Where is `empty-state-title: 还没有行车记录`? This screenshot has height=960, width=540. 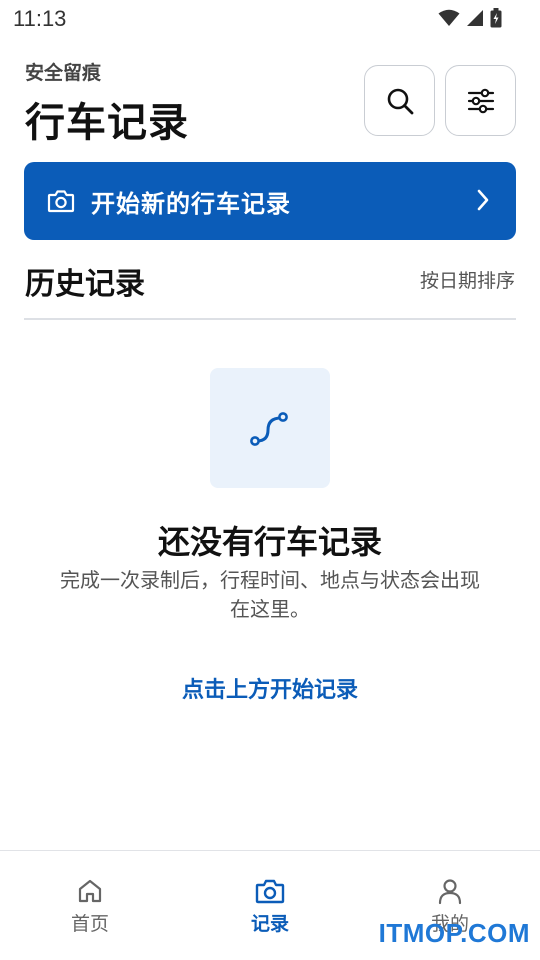 empty-state-title: 还没有行车记录 is located at coordinates (269, 542).